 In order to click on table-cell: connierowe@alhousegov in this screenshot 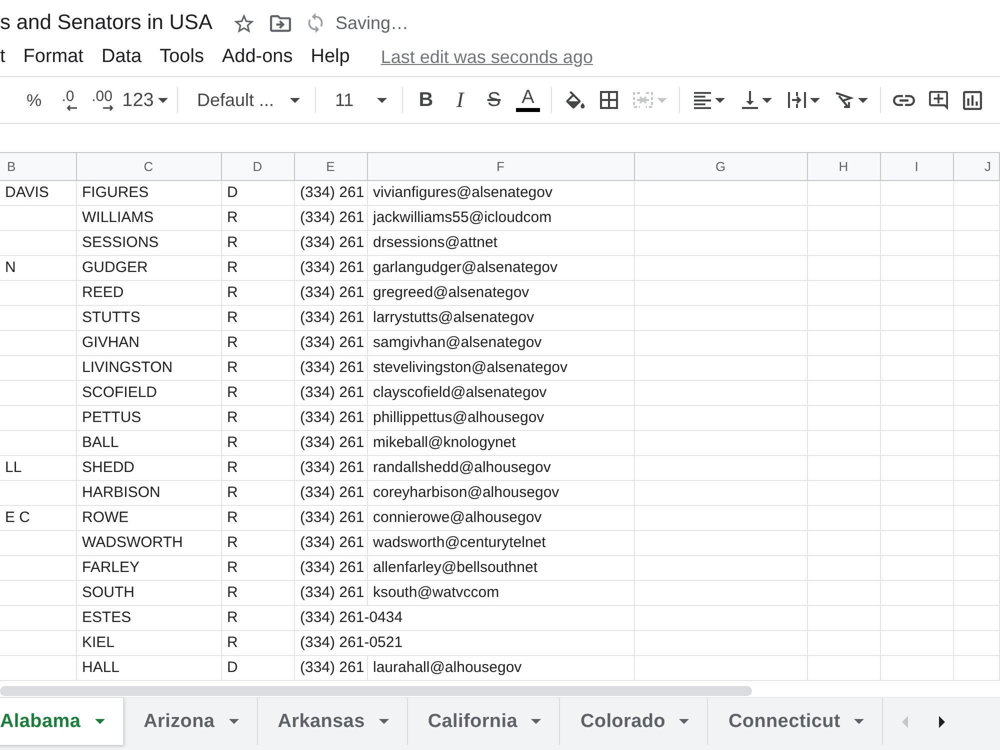, I will do `click(501, 518)`.